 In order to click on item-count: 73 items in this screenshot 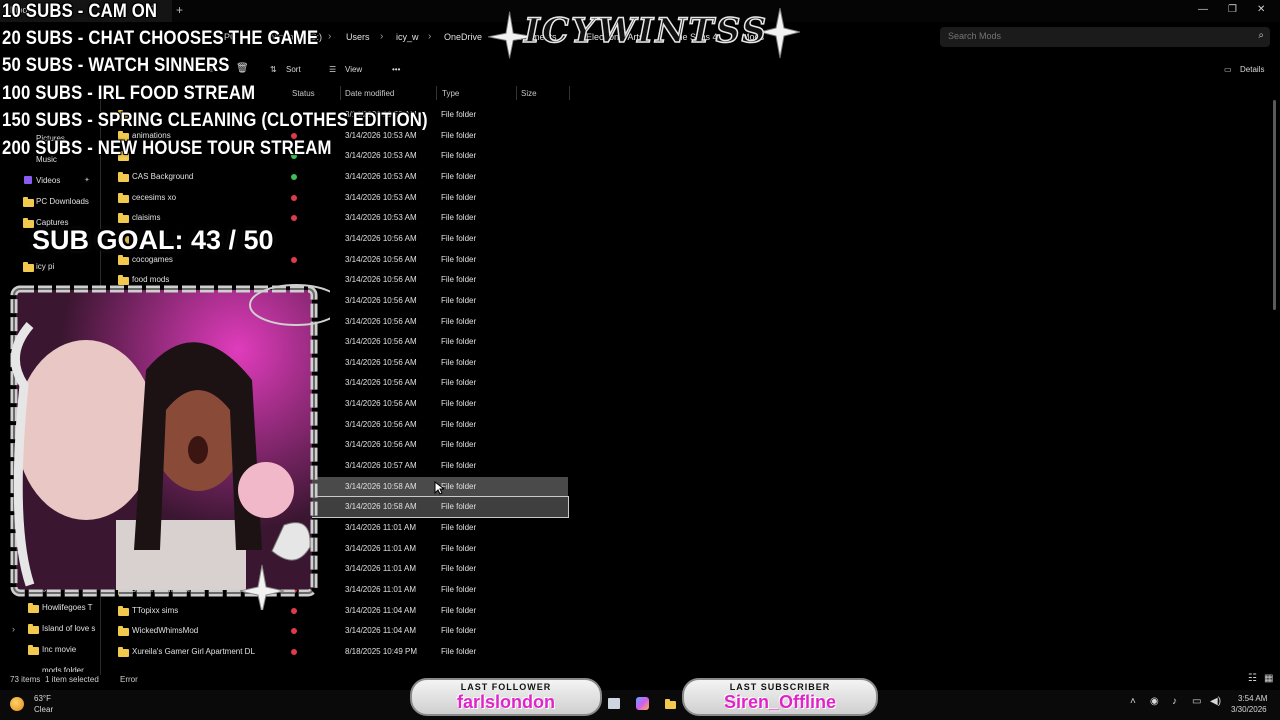, I will do `click(25, 679)`.